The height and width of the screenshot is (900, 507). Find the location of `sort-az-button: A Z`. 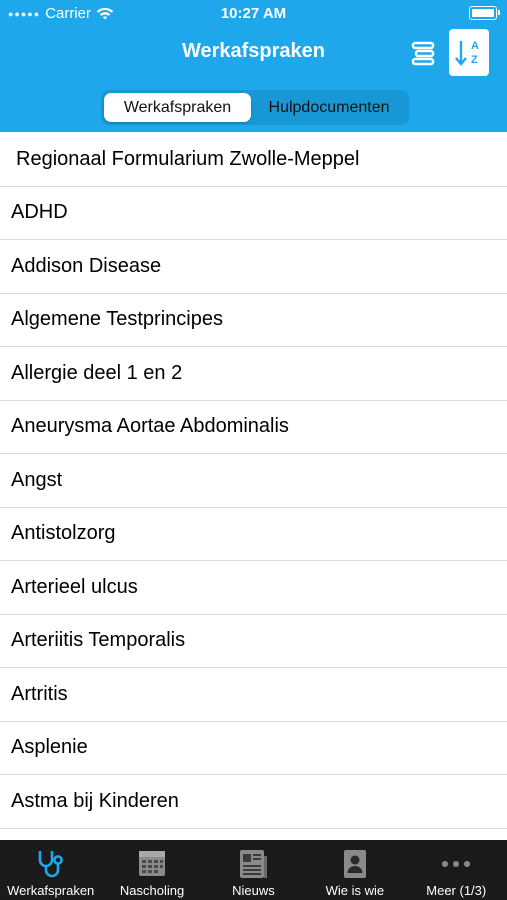

sort-az-button: A Z is located at coordinates (469, 52).